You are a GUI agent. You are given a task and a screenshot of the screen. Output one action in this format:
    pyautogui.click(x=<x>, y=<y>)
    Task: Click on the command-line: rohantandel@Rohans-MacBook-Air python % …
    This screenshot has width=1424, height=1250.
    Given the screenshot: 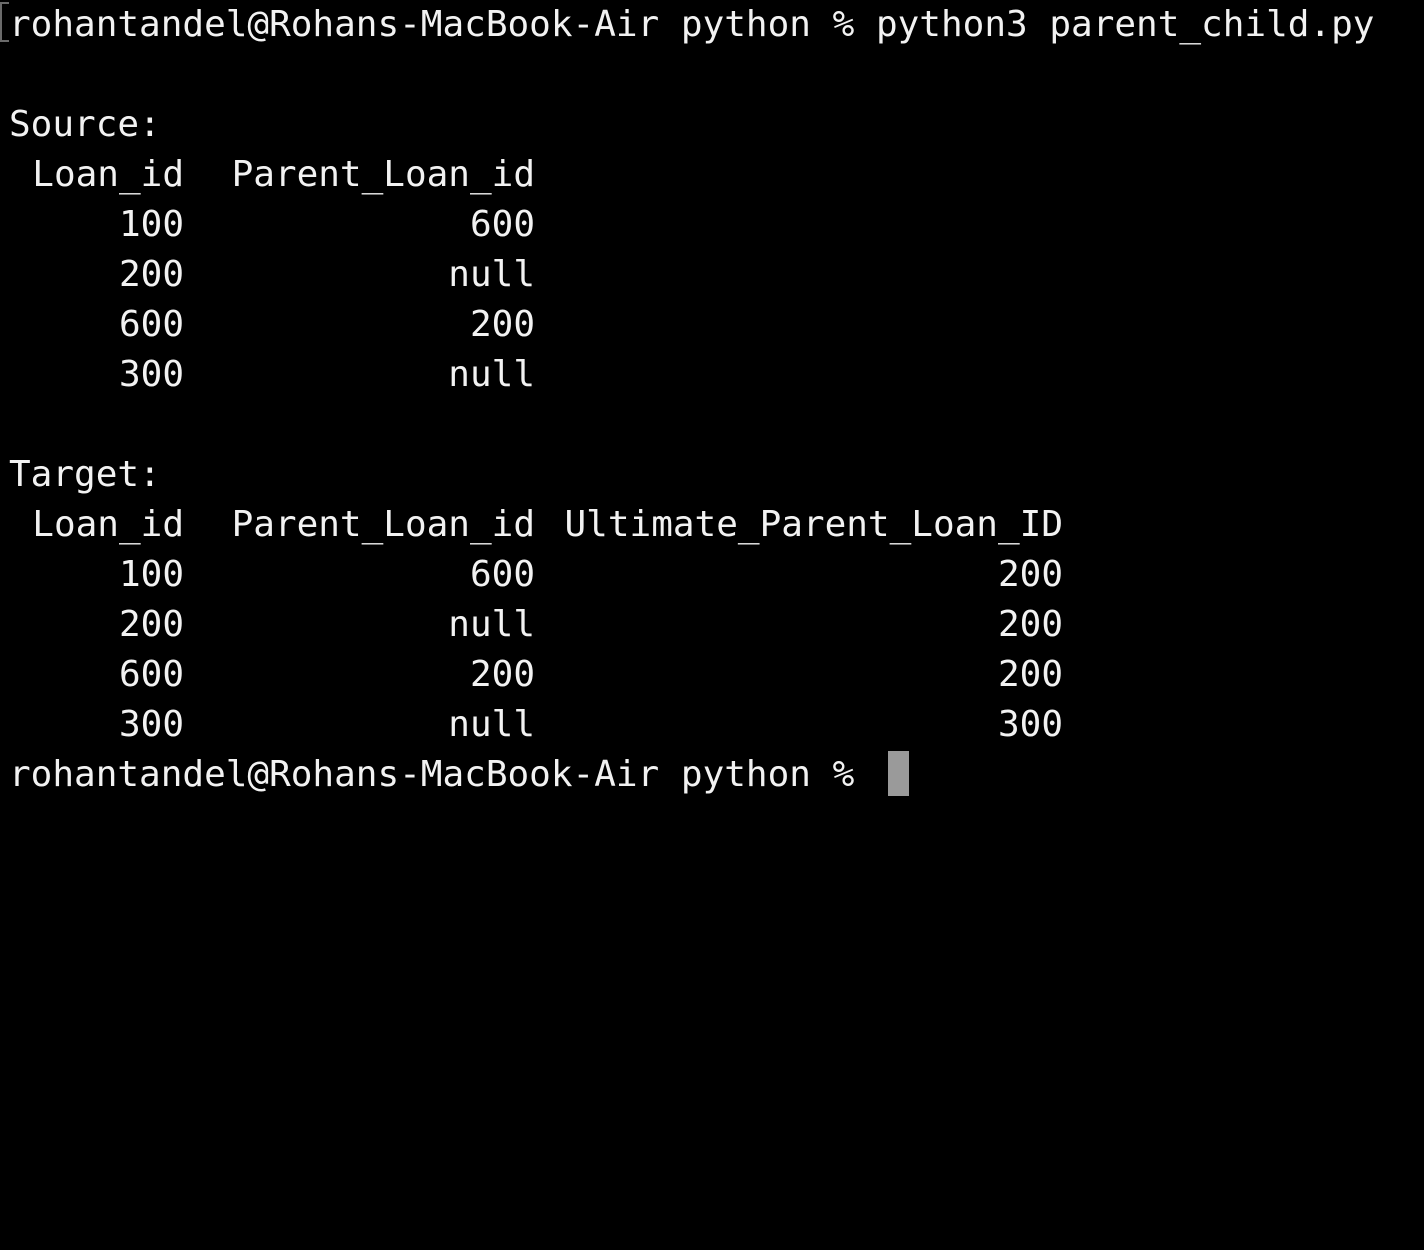 What is the action you would take?
    pyautogui.click(x=687, y=25)
    